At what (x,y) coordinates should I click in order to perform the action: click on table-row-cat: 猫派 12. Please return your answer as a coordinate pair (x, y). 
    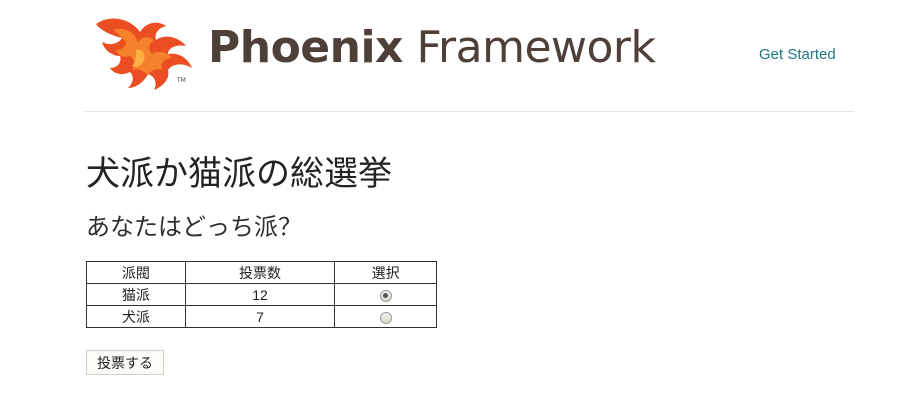
    Looking at the image, I should click on (261, 294).